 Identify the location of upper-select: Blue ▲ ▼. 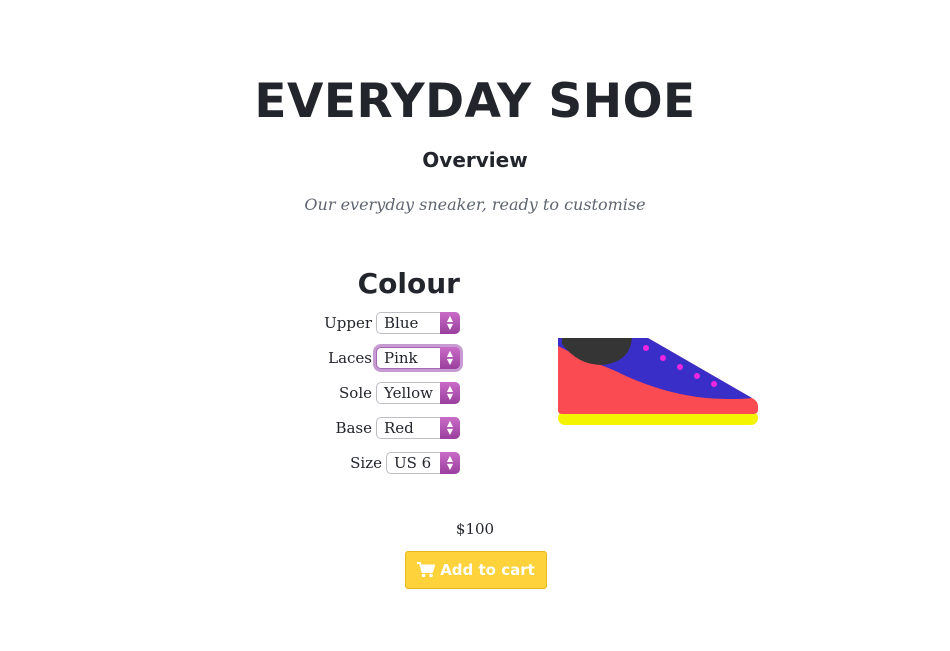
(418, 323).